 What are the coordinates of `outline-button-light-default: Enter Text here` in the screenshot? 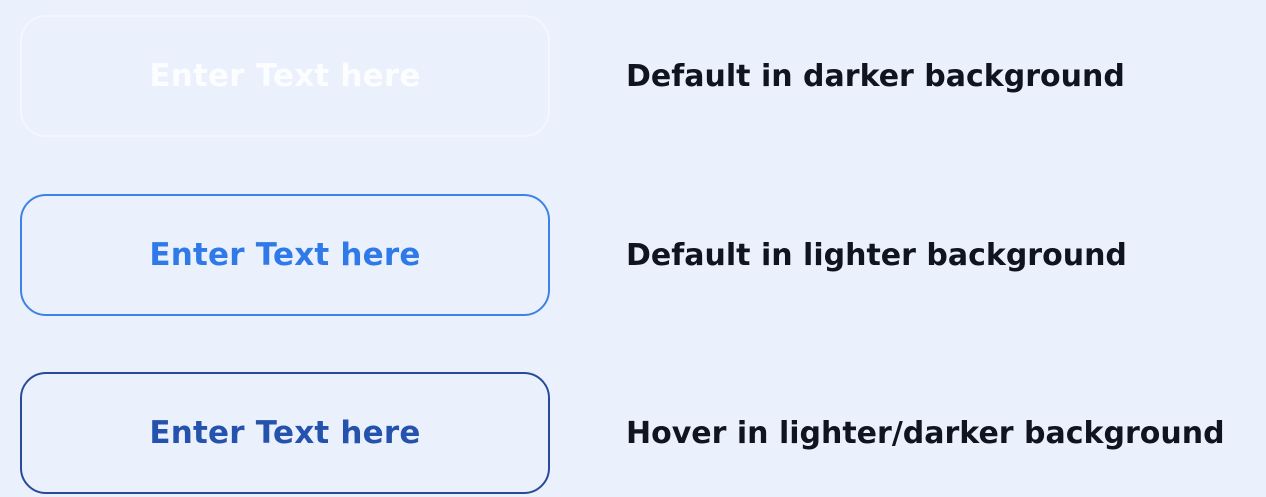 It's located at (285, 255).